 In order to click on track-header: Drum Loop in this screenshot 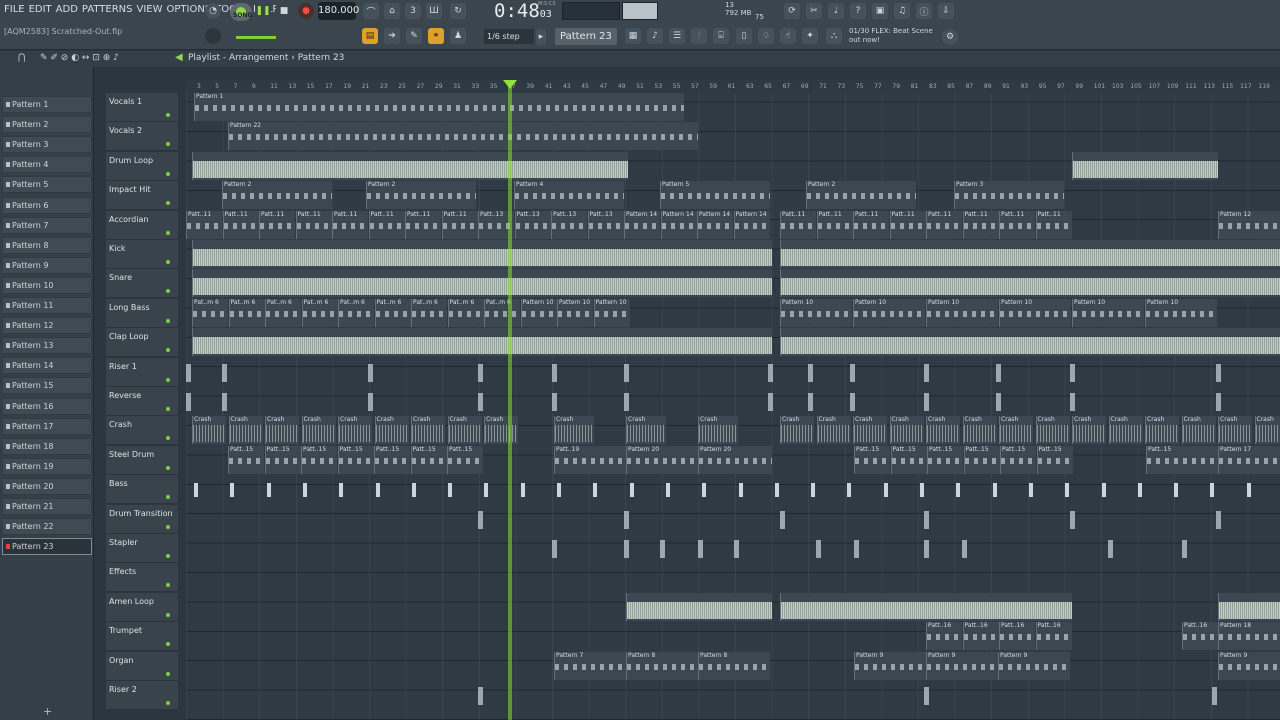, I will do `click(142, 166)`.